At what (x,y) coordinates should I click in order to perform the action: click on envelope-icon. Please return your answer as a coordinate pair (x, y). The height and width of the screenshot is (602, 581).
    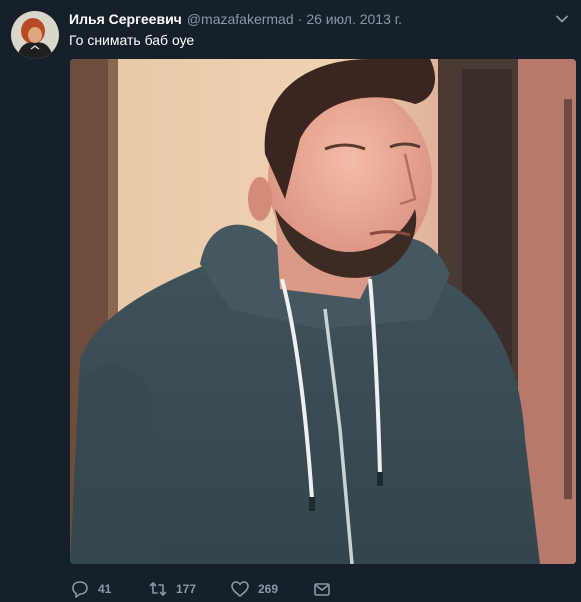
    Looking at the image, I should click on (322, 589).